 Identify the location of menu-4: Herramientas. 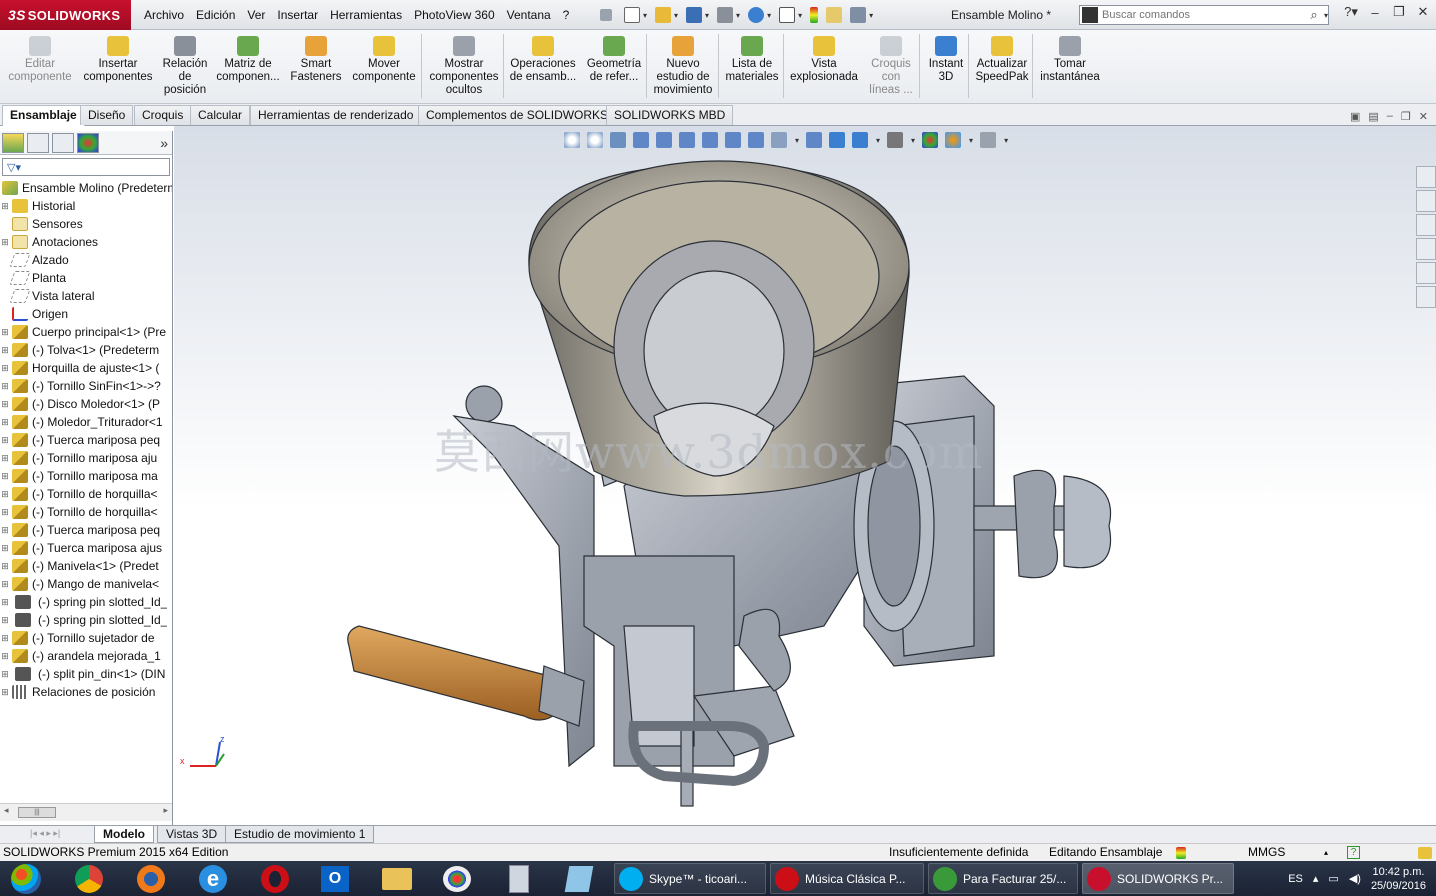
(366, 15).